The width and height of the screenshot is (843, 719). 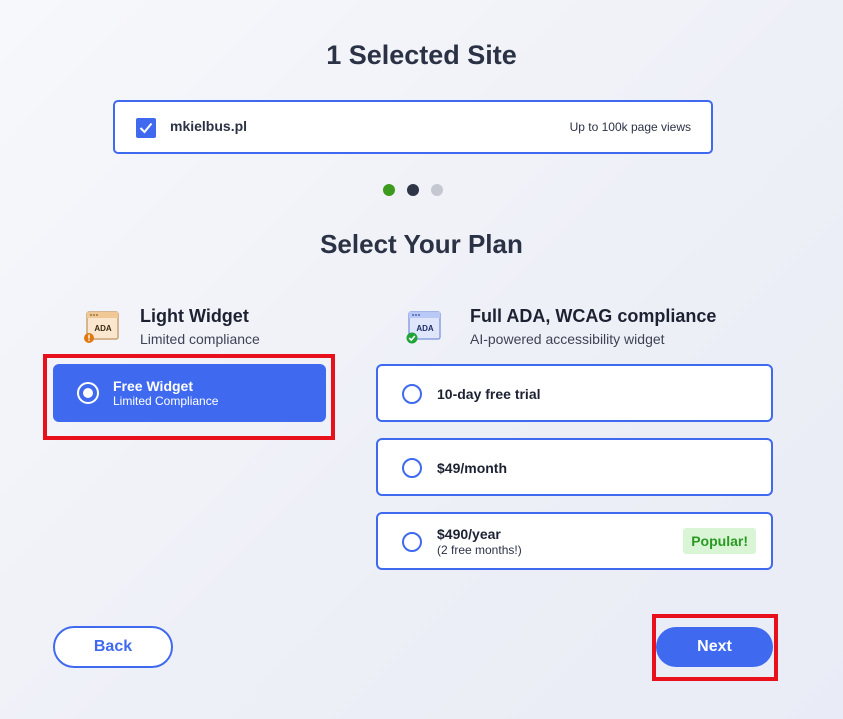 I want to click on option-title: Free Widget, so click(x=153, y=386).